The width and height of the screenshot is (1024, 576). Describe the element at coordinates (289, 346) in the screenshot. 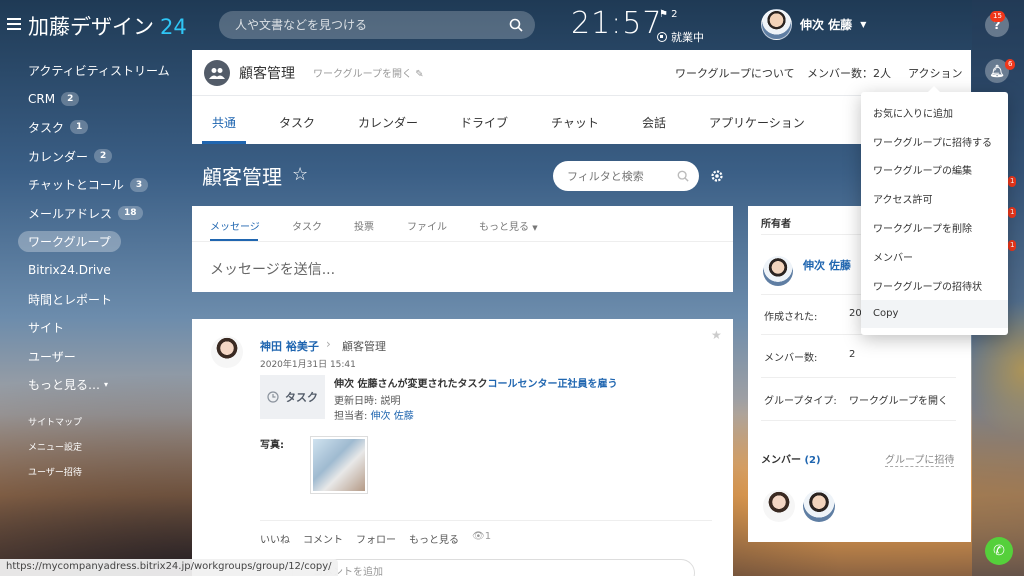

I see `post-author: 神田 裕美子` at that location.